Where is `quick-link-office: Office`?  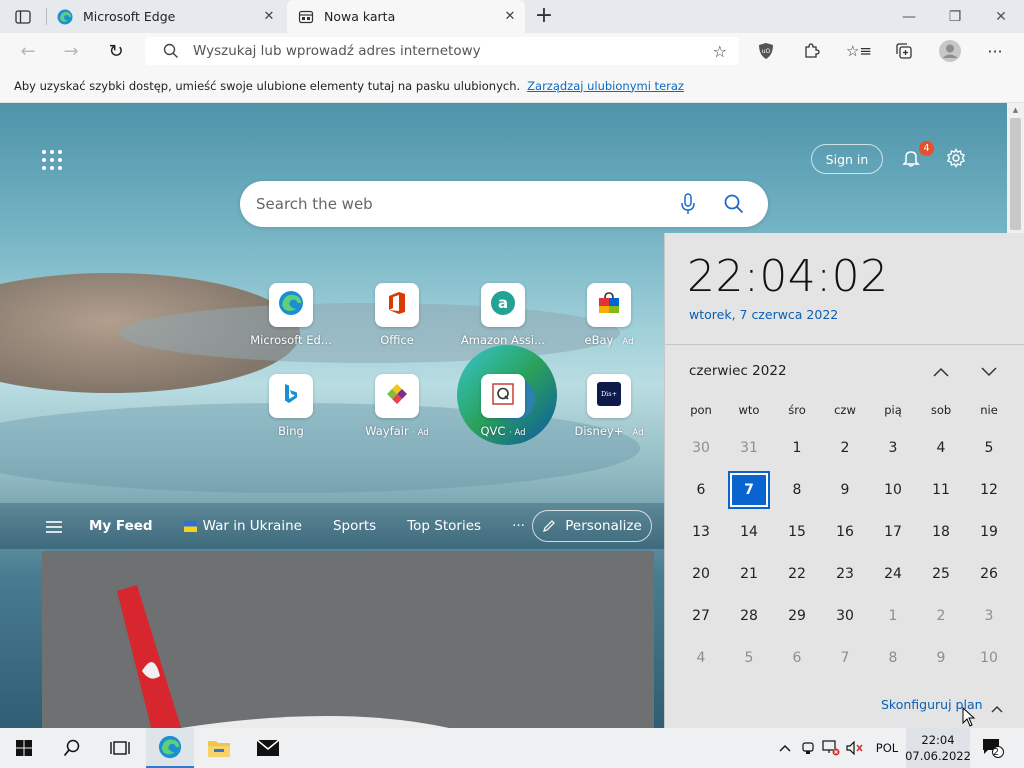
quick-link-office: Office is located at coordinates (397, 315).